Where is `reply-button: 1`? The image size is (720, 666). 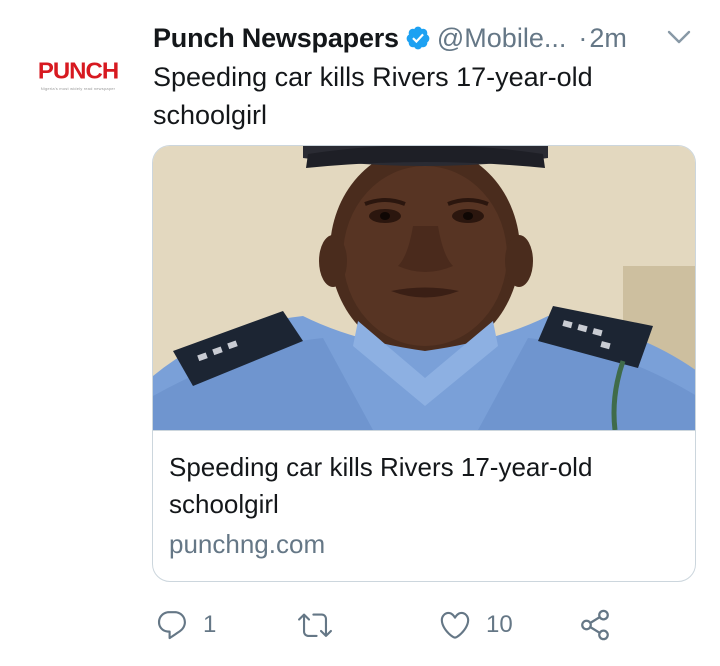 reply-button: 1 is located at coordinates (185, 625).